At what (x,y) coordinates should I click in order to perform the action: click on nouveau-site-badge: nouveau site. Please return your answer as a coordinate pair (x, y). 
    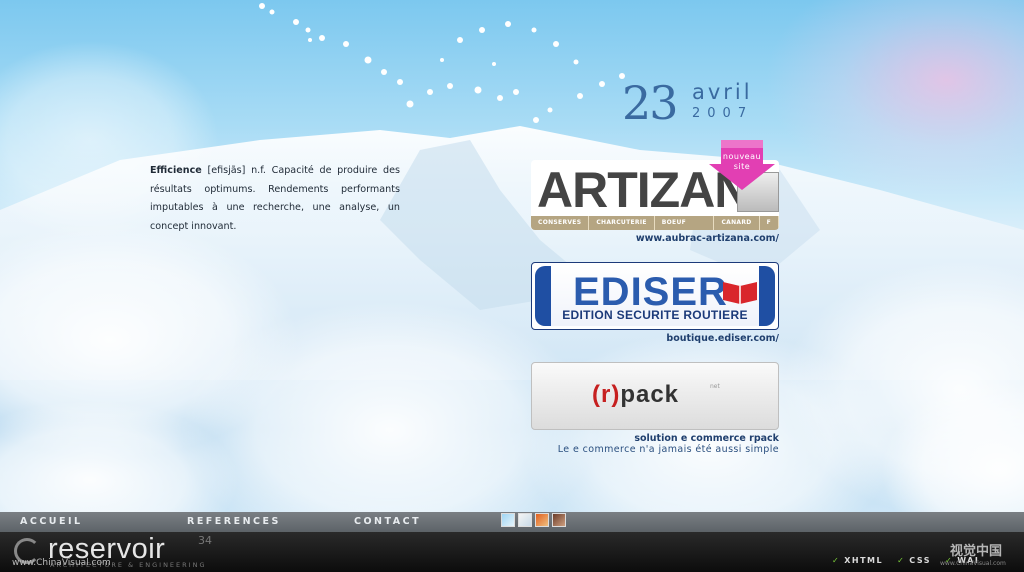
    Looking at the image, I should click on (742, 165).